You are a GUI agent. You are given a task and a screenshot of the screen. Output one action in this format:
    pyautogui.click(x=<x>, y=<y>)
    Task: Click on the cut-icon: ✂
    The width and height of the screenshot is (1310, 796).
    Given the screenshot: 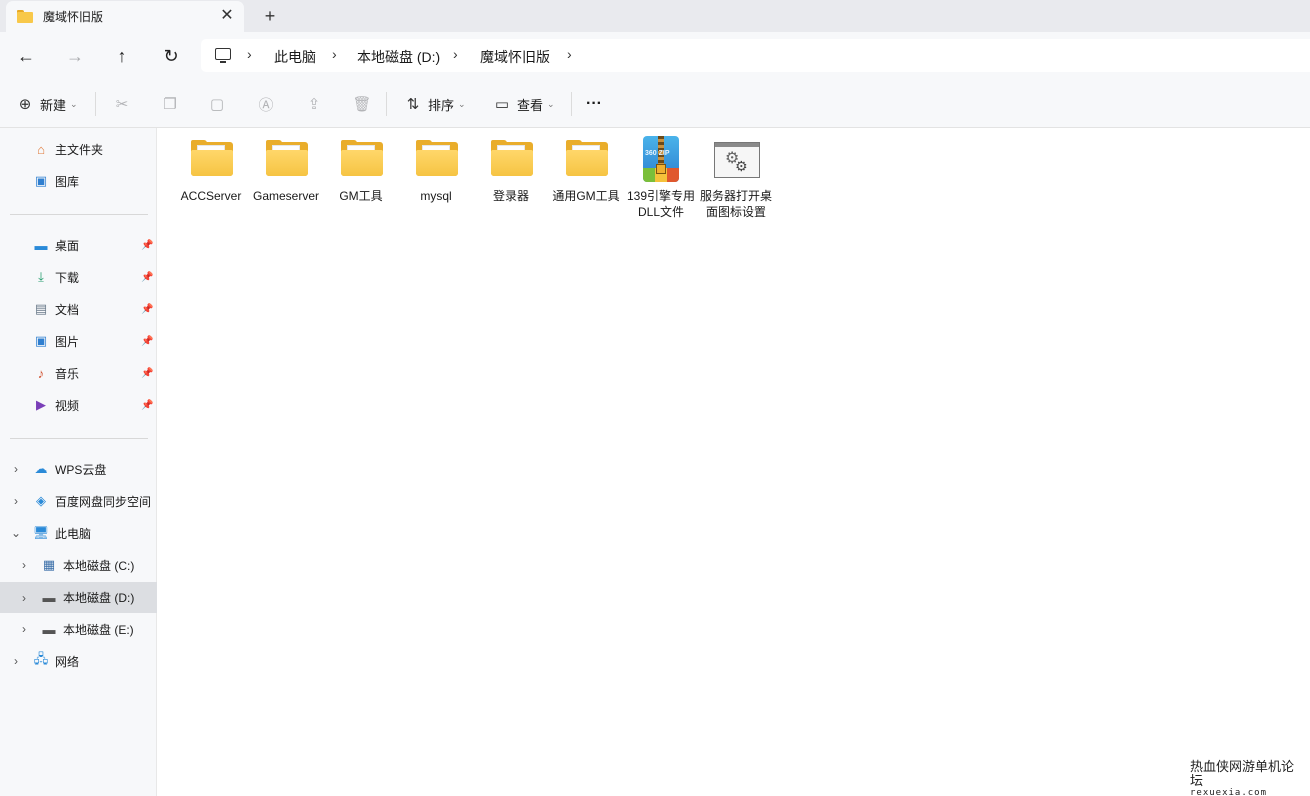 What is the action you would take?
    pyautogui.click(x=122, y=104)
    